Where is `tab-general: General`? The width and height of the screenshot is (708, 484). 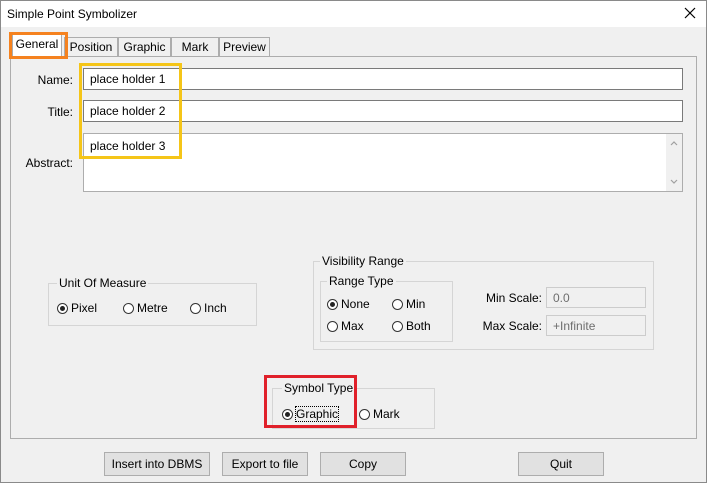 tab-general: General is located at coordinates (37, 45).